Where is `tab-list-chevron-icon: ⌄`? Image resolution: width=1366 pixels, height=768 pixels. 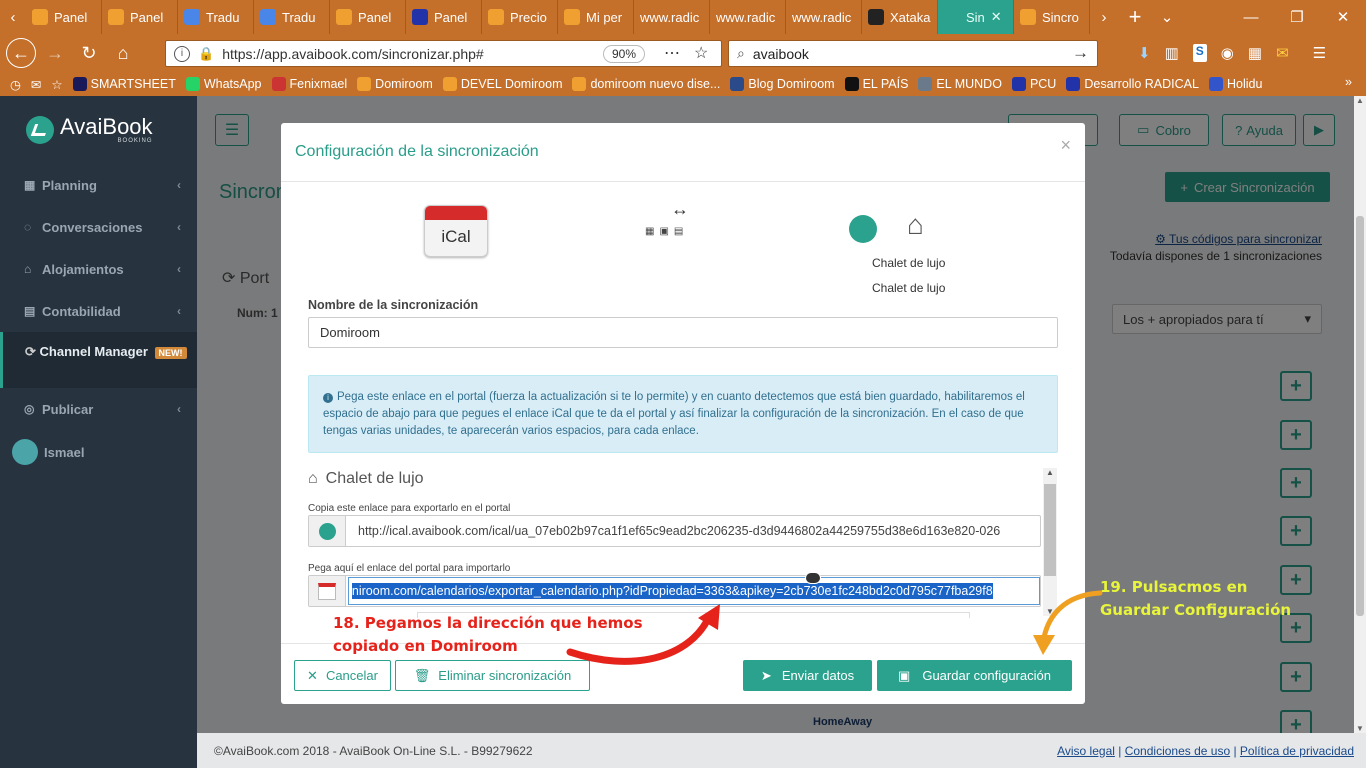
tab-list-chevron-icon: ⌄ is located at coordinates (1167, 17).